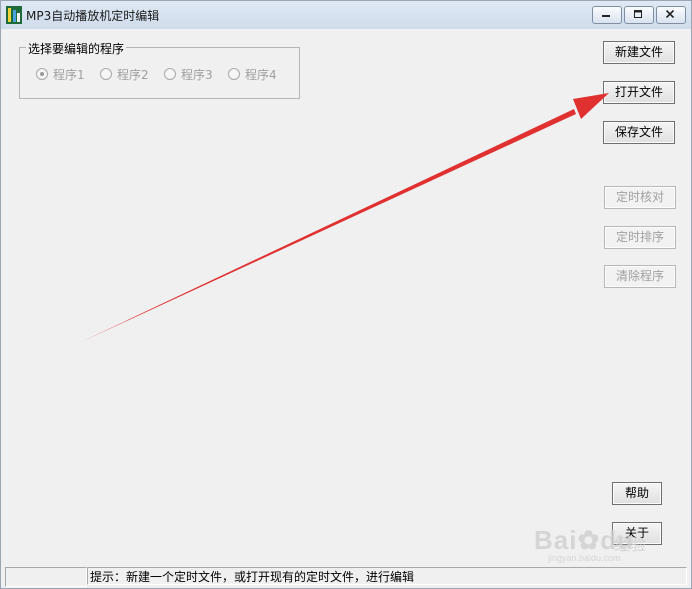 Image resolution: width=692 pixels, height=589 pixels. I want to click on baidu-watermark: Bai✿du 经验 jingyan.baidu.com, so click(609, 543).